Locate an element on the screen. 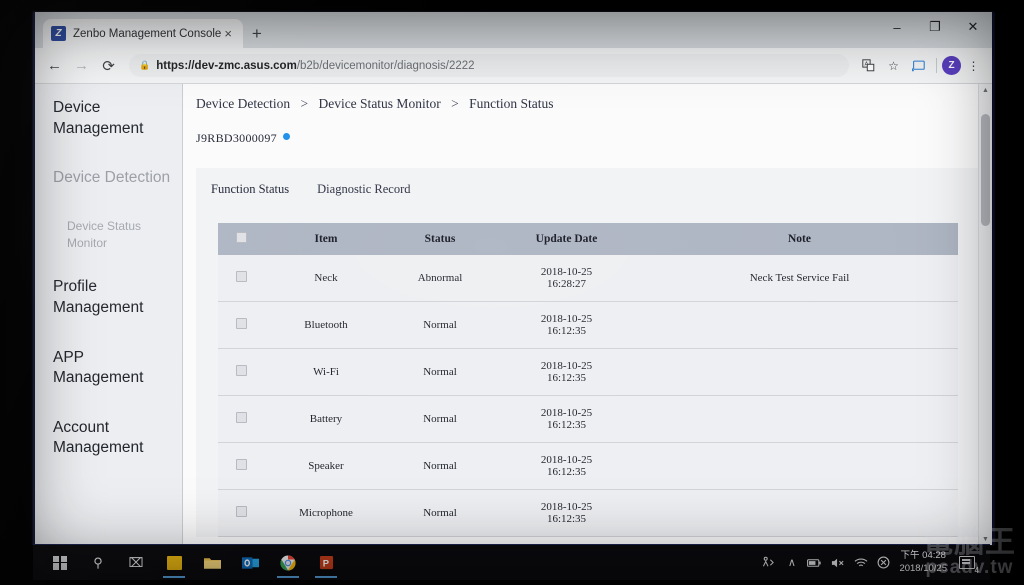 The height and width of the screenshot is (585, 1024). cell-item: Speaker is located at coordinates (326, 466).